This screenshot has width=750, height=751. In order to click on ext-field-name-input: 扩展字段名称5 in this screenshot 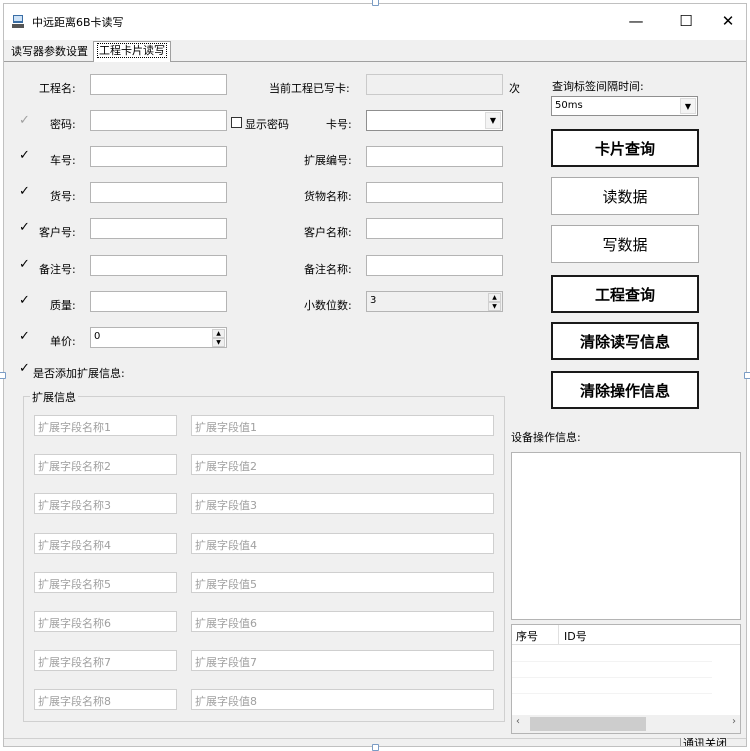, I will do `click(105, 582)`.